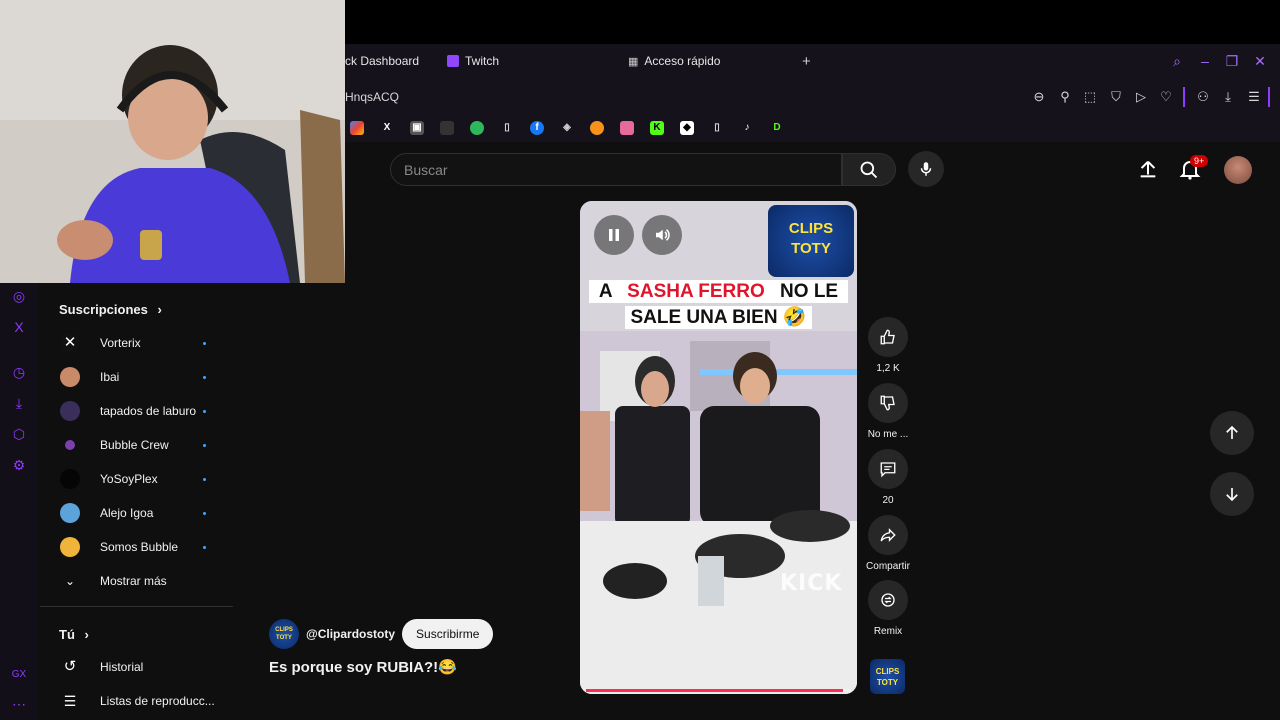  Describe the element at coordinates (888, 470) in the screenshot. I see `comment-icon` at that location.